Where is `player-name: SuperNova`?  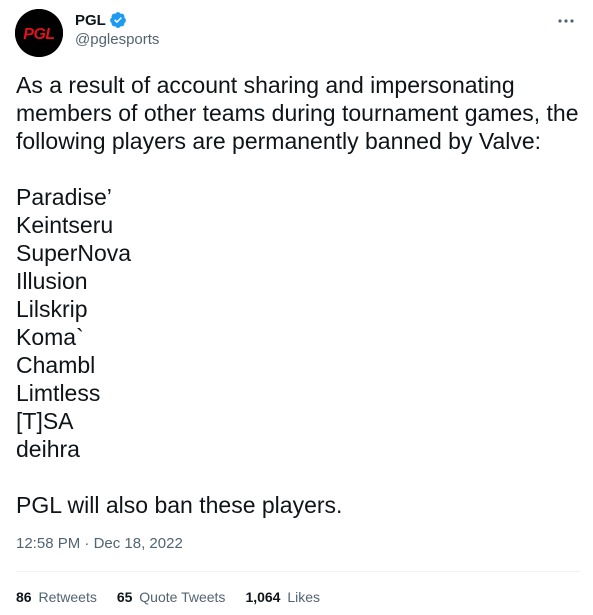
player-name: SuperNova is located at coordinates (74, 253).